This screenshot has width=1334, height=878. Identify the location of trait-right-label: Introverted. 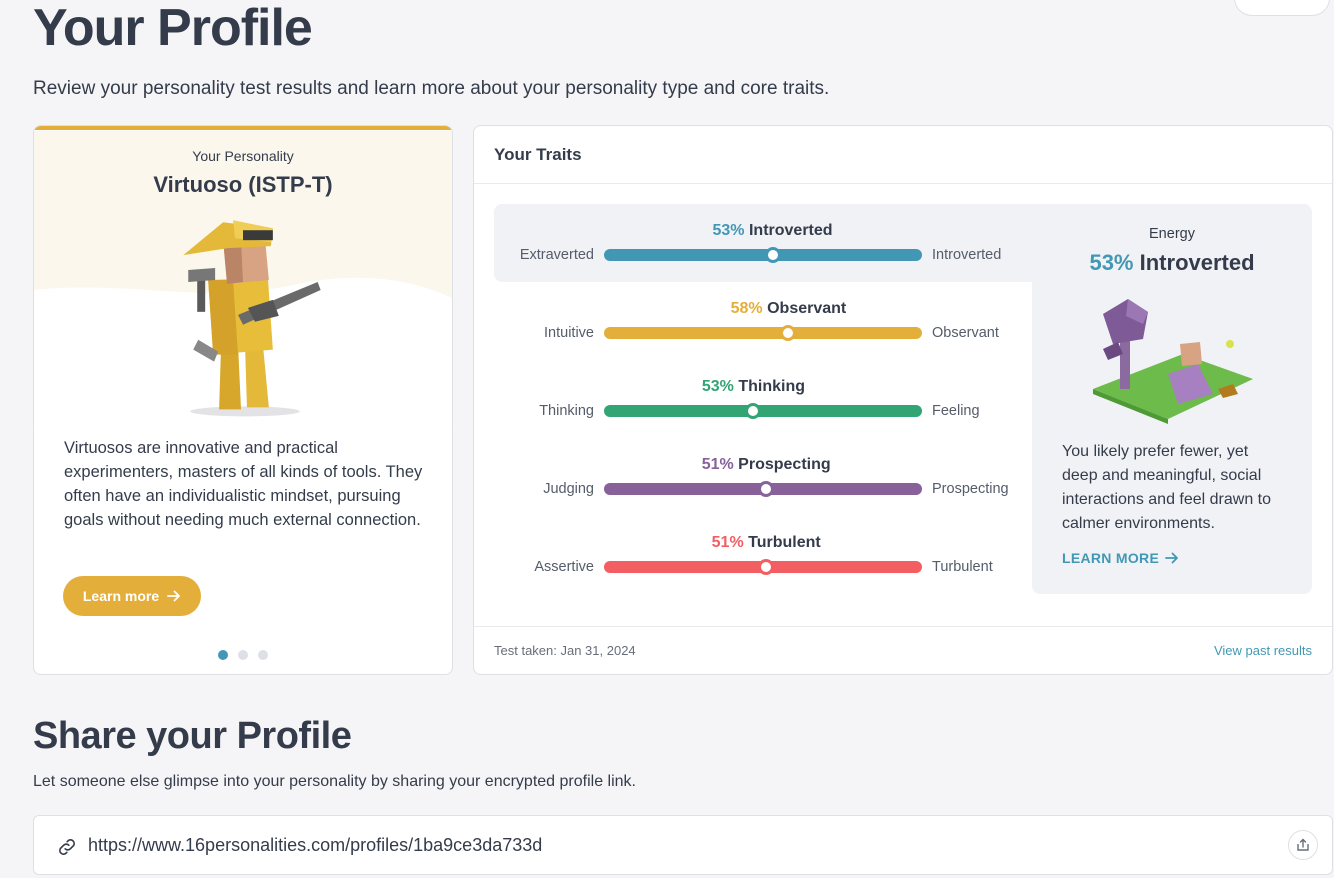
(967, 255).